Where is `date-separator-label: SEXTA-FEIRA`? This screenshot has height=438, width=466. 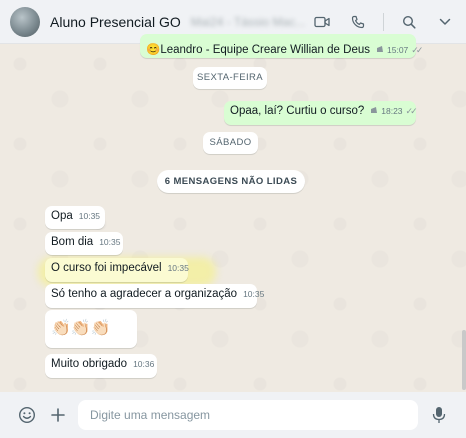
date-separator-label: SEXTA-FEIRA is located at coordinates (230, 77).